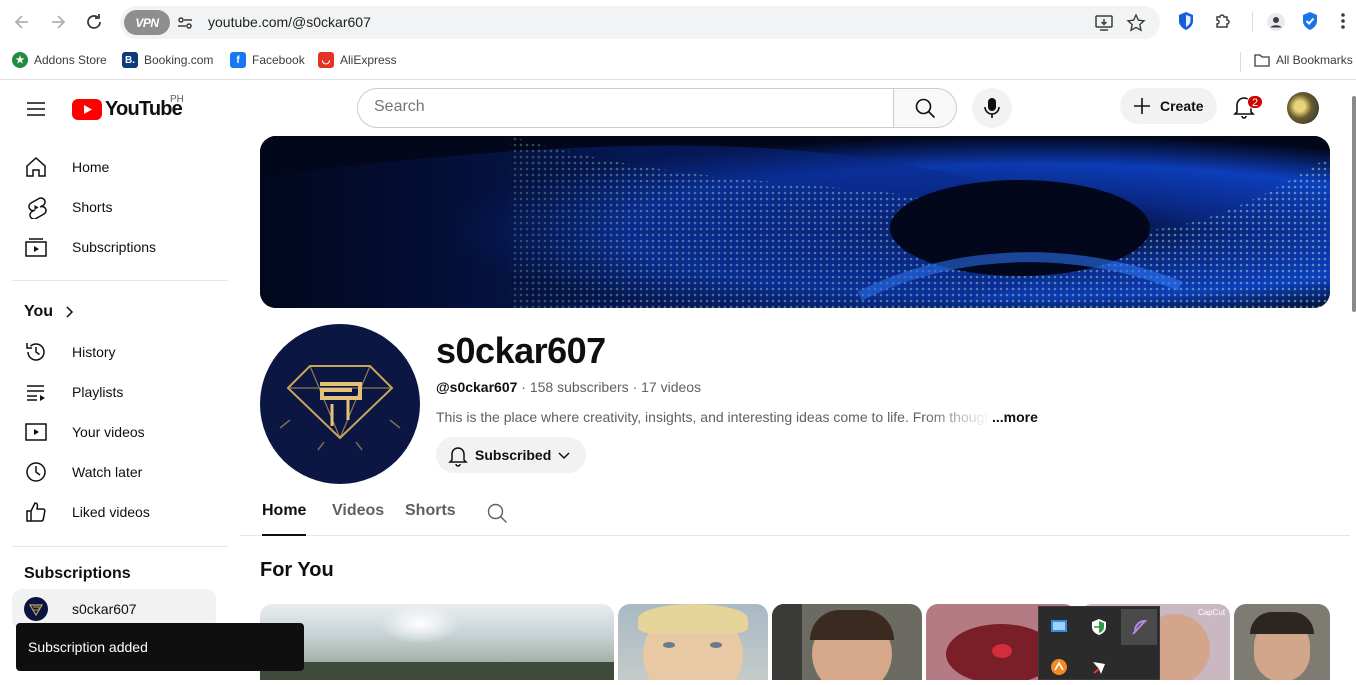 Image resolution: width=1356 pixels, height=685 pixels. I want to click on your-videos-icon, so click(36, 432).